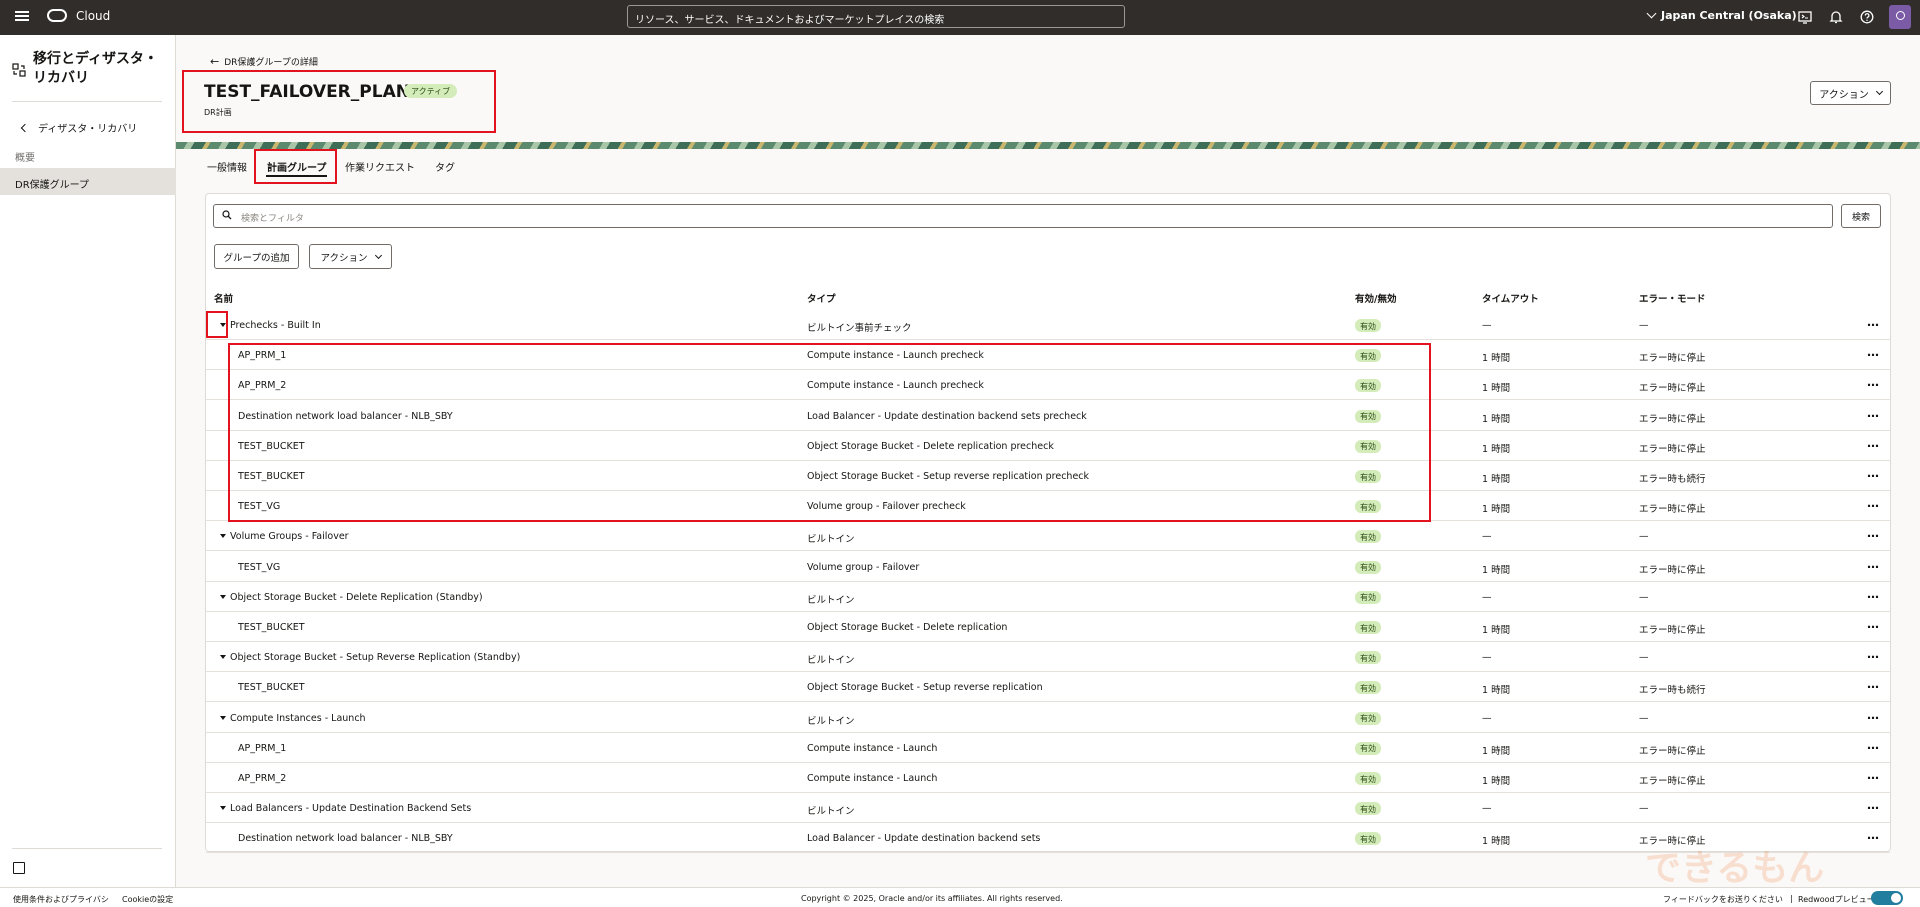 The height and width of the screenshot is (907, 1920). I want to click on column-header-enabled: 有効/無効, so click(1375, 298).